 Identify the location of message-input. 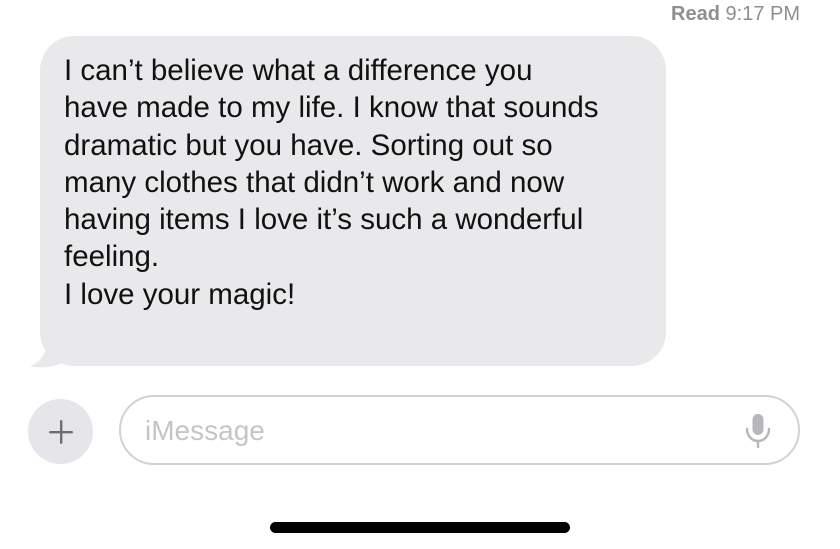
(425, 431).